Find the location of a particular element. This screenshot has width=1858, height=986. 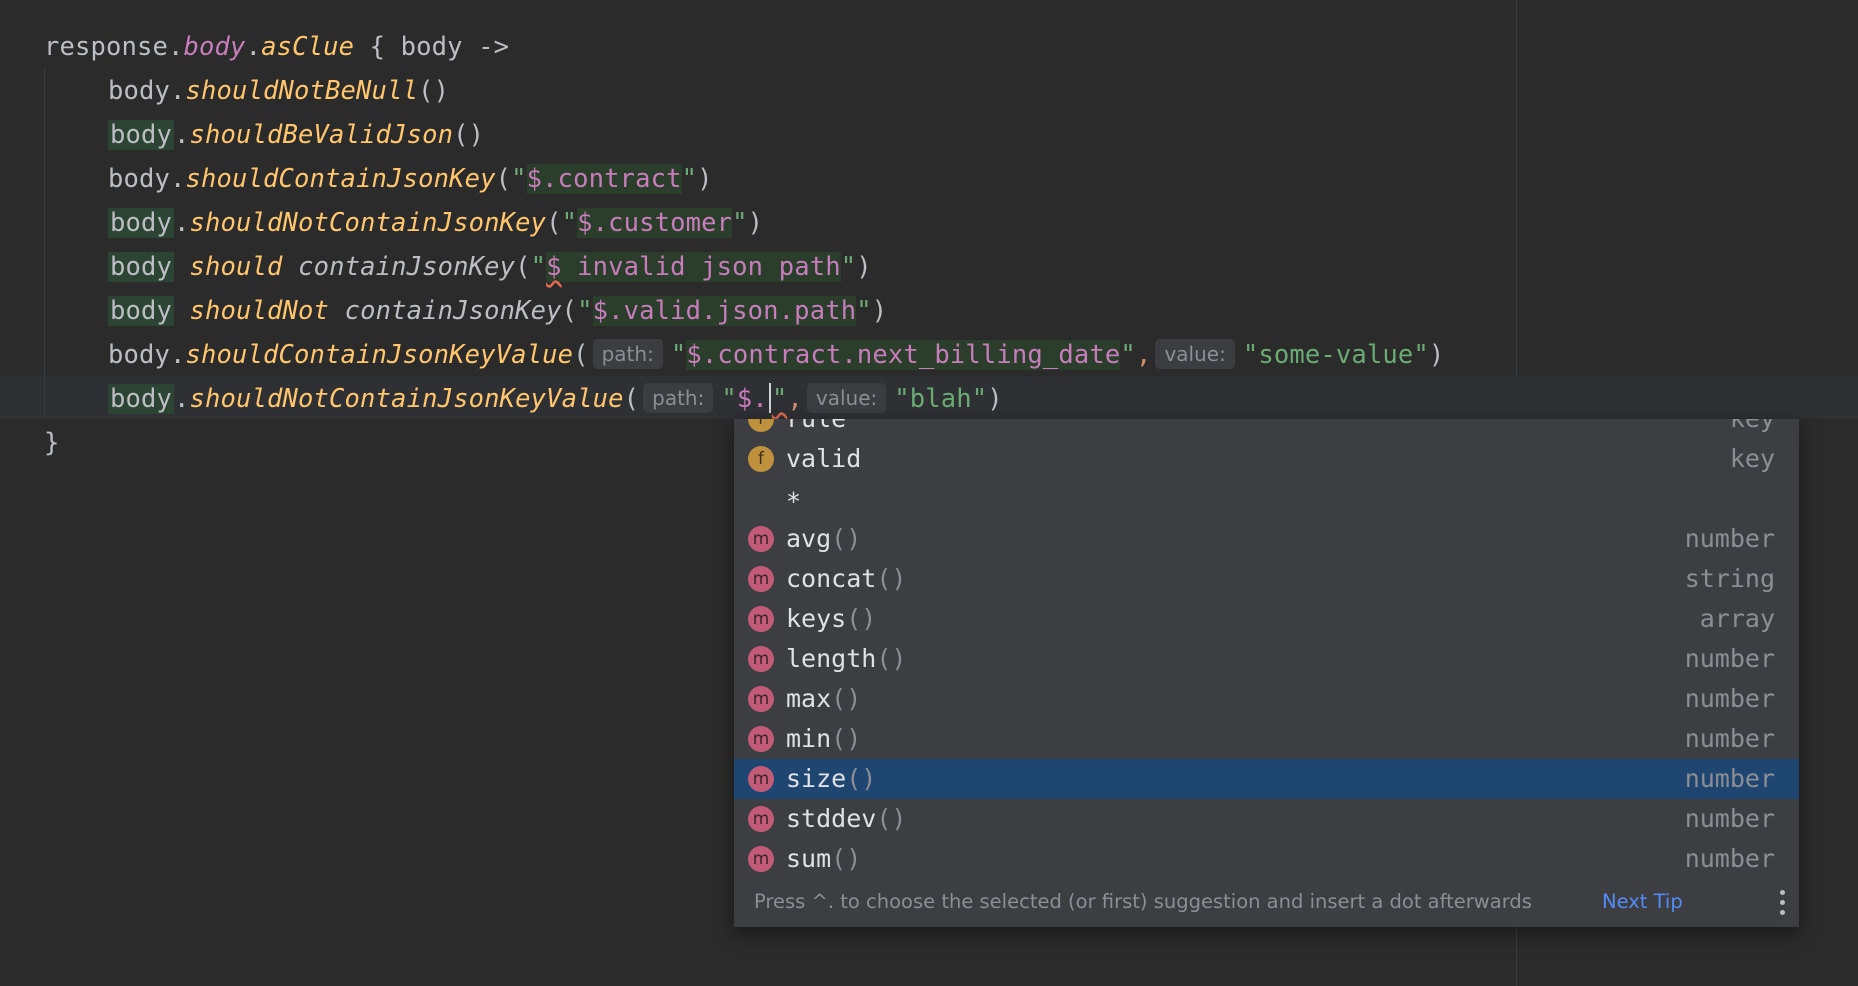

completion-item-size: m size() number is located at coordinates (1266, 779).